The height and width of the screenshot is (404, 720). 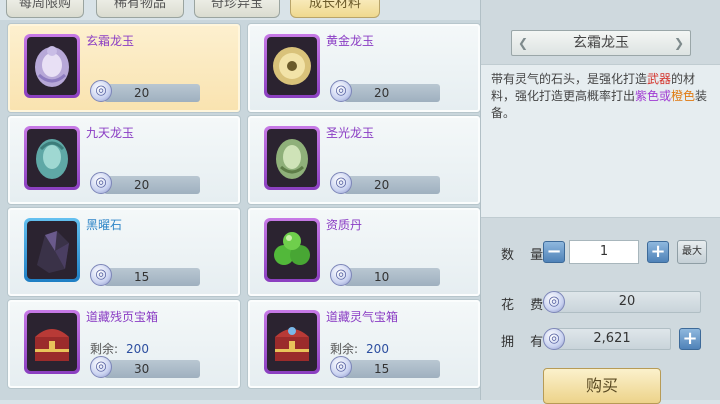 What do you see at coordinates (658, 252) in the screenshot?
I see `quantity-plus-button: +` at bounding box center [658, 252].